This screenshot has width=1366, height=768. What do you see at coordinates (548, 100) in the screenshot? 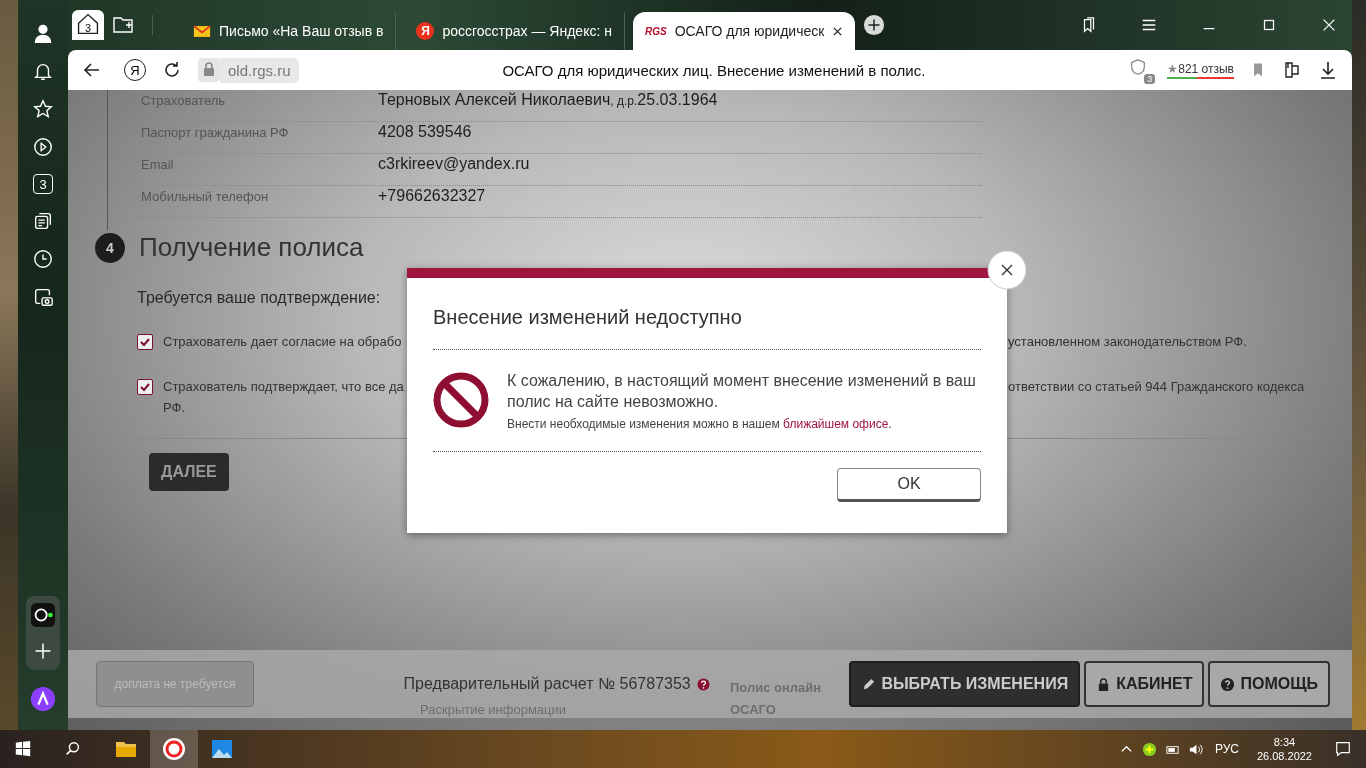
I see `field-value: Терновых Алексей Николаевич, д.р.25.03.1964` at bounding box center [548, 100].